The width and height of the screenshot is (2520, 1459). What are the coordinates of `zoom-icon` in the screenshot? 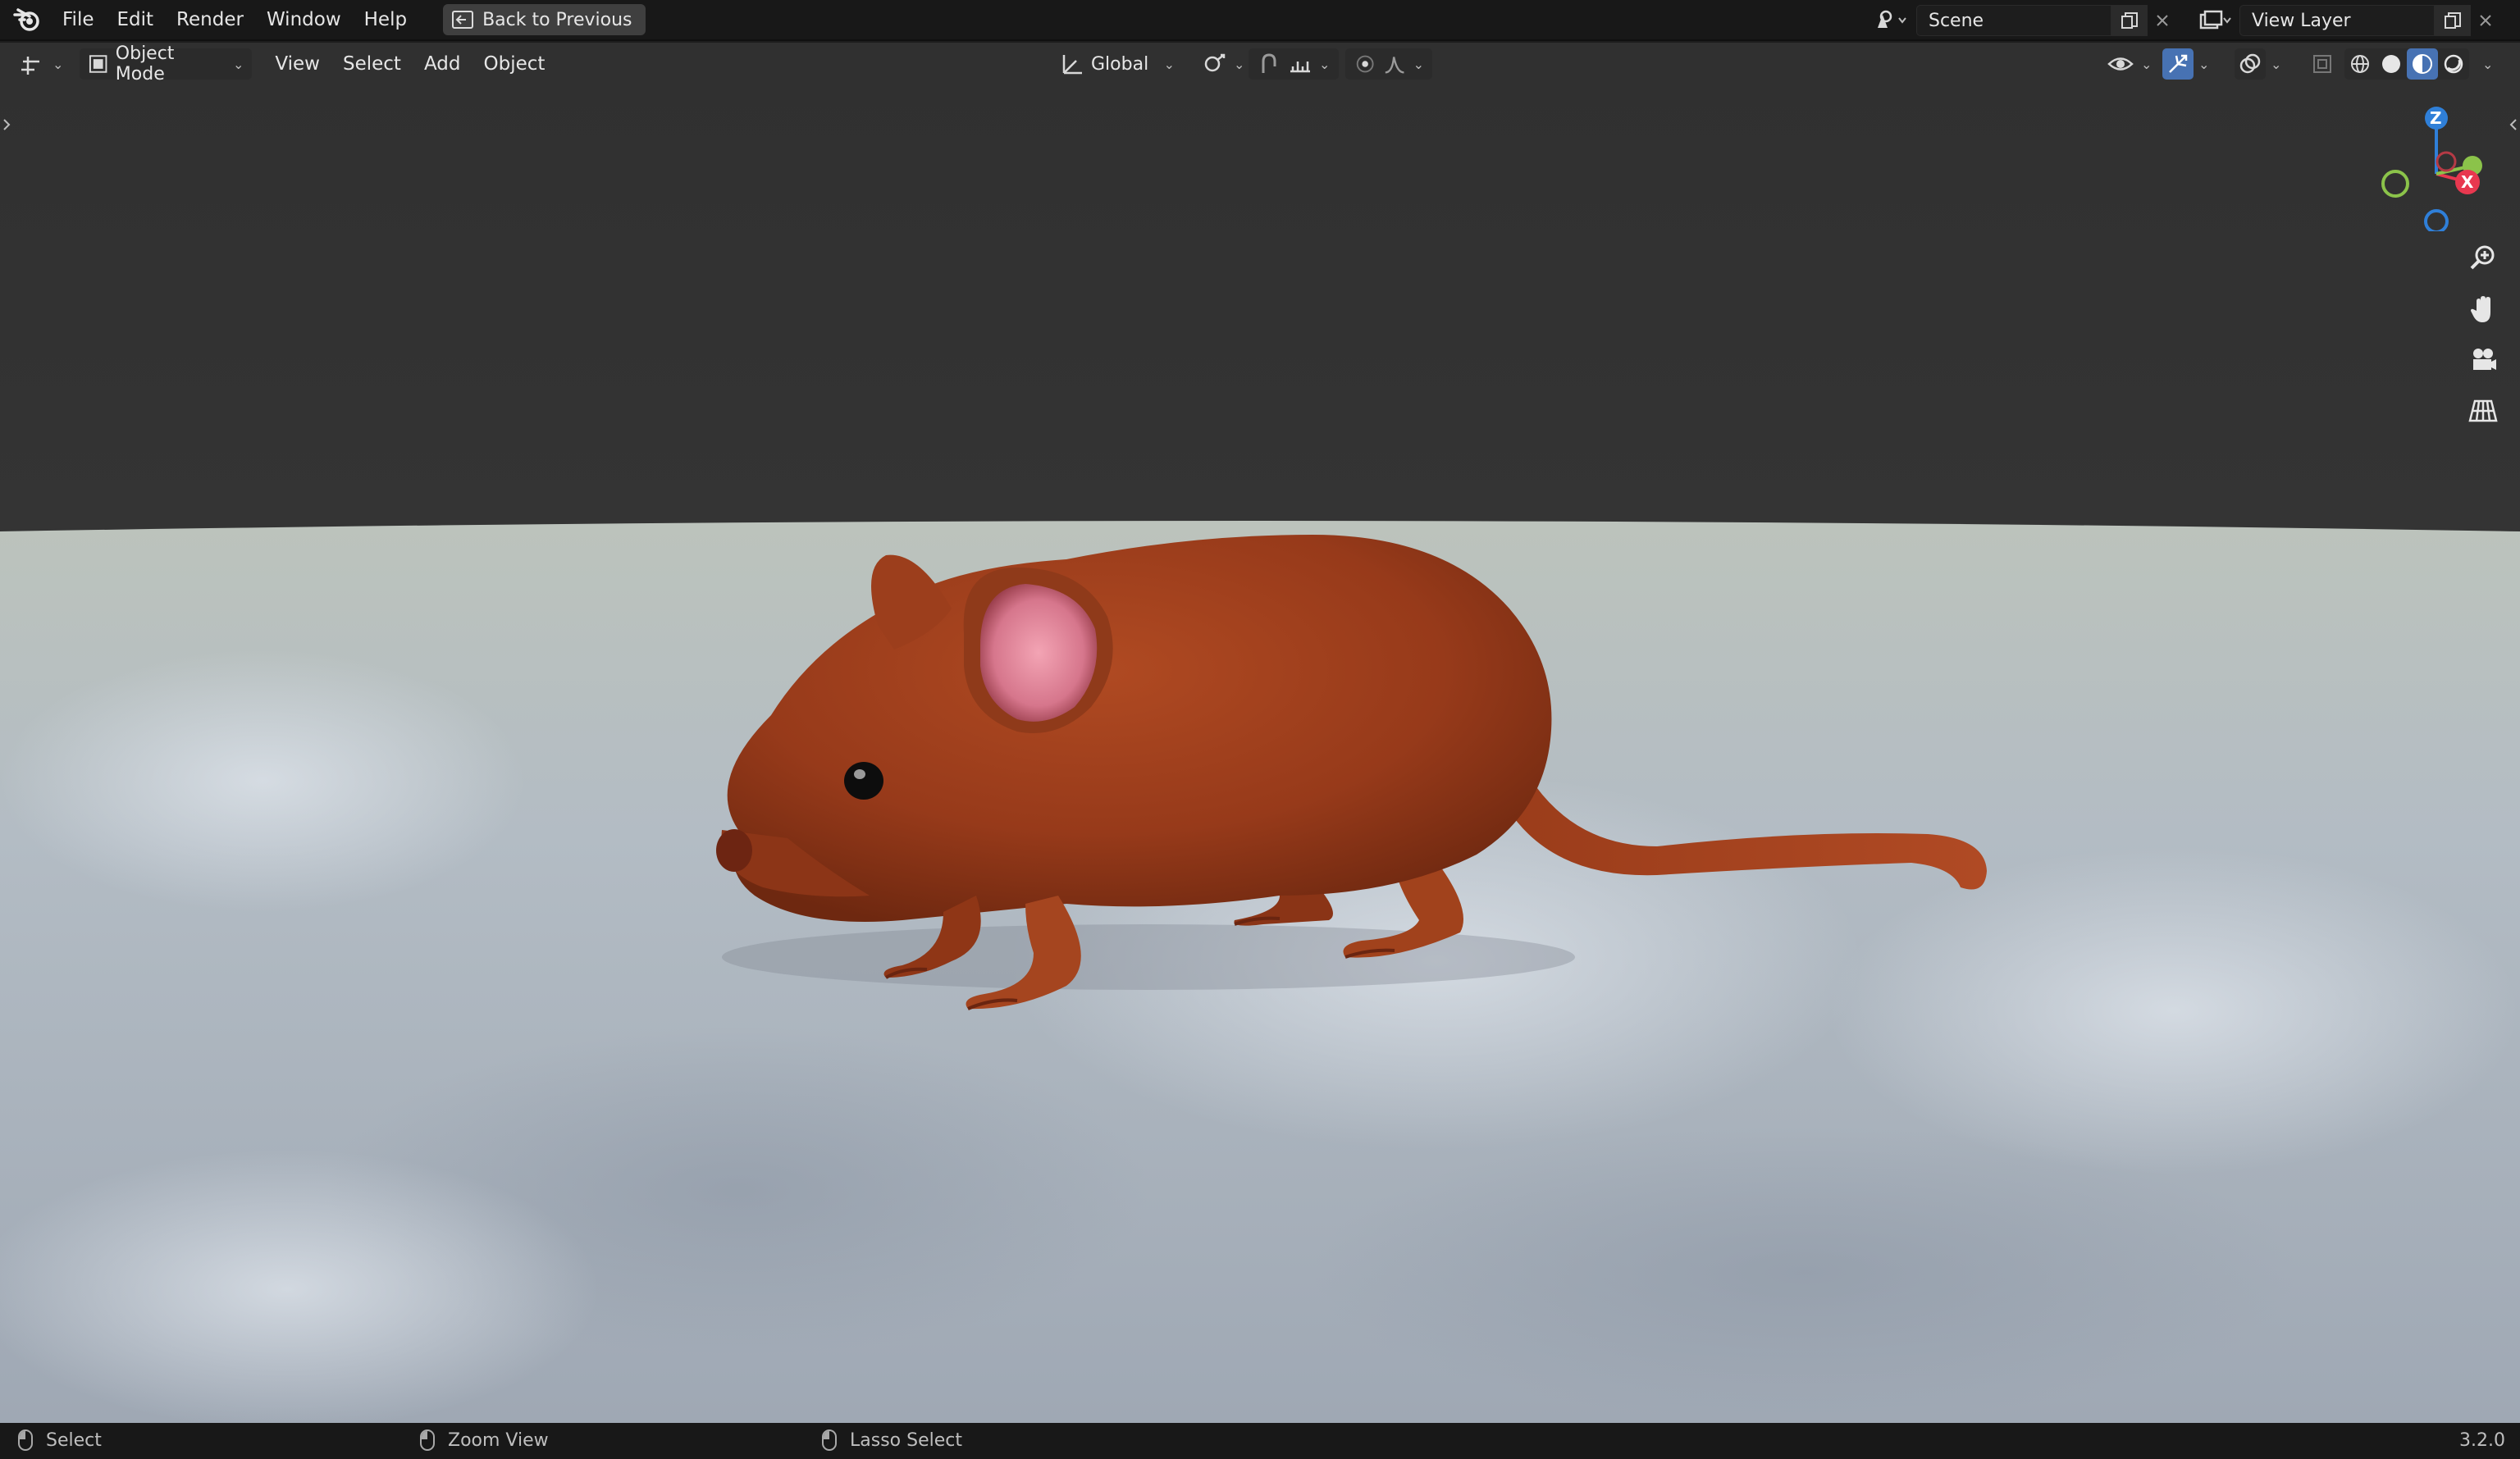 It's located at (2484, 259).